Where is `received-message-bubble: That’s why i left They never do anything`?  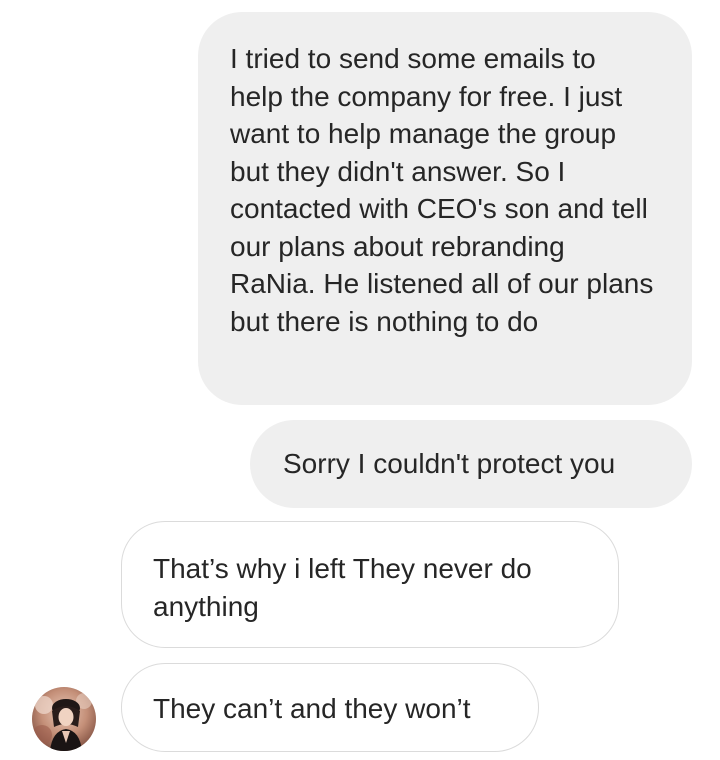
received-message-bubble: That’s why i left They never do anything is located at coordinates (370, 584).